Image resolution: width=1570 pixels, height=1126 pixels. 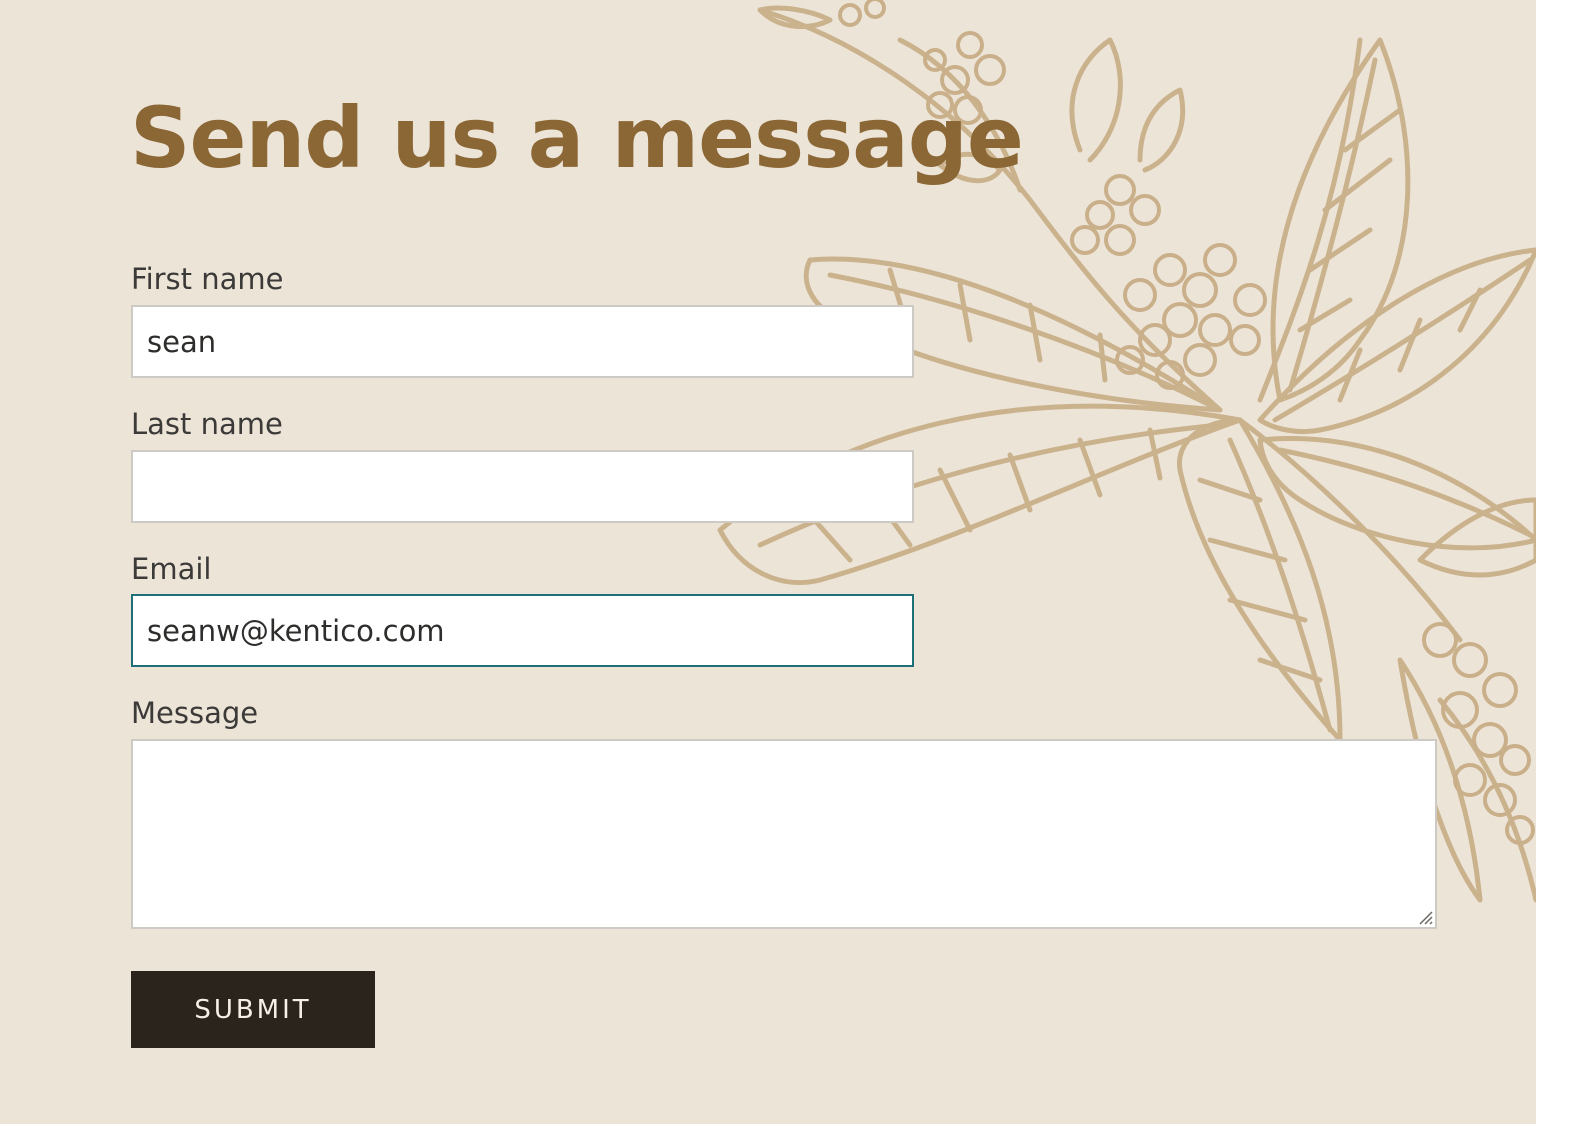 What do you see at coordinates (207, 424) in the screenshot?
I see `last-name-label: Last name` at bounding box center [207, 424].